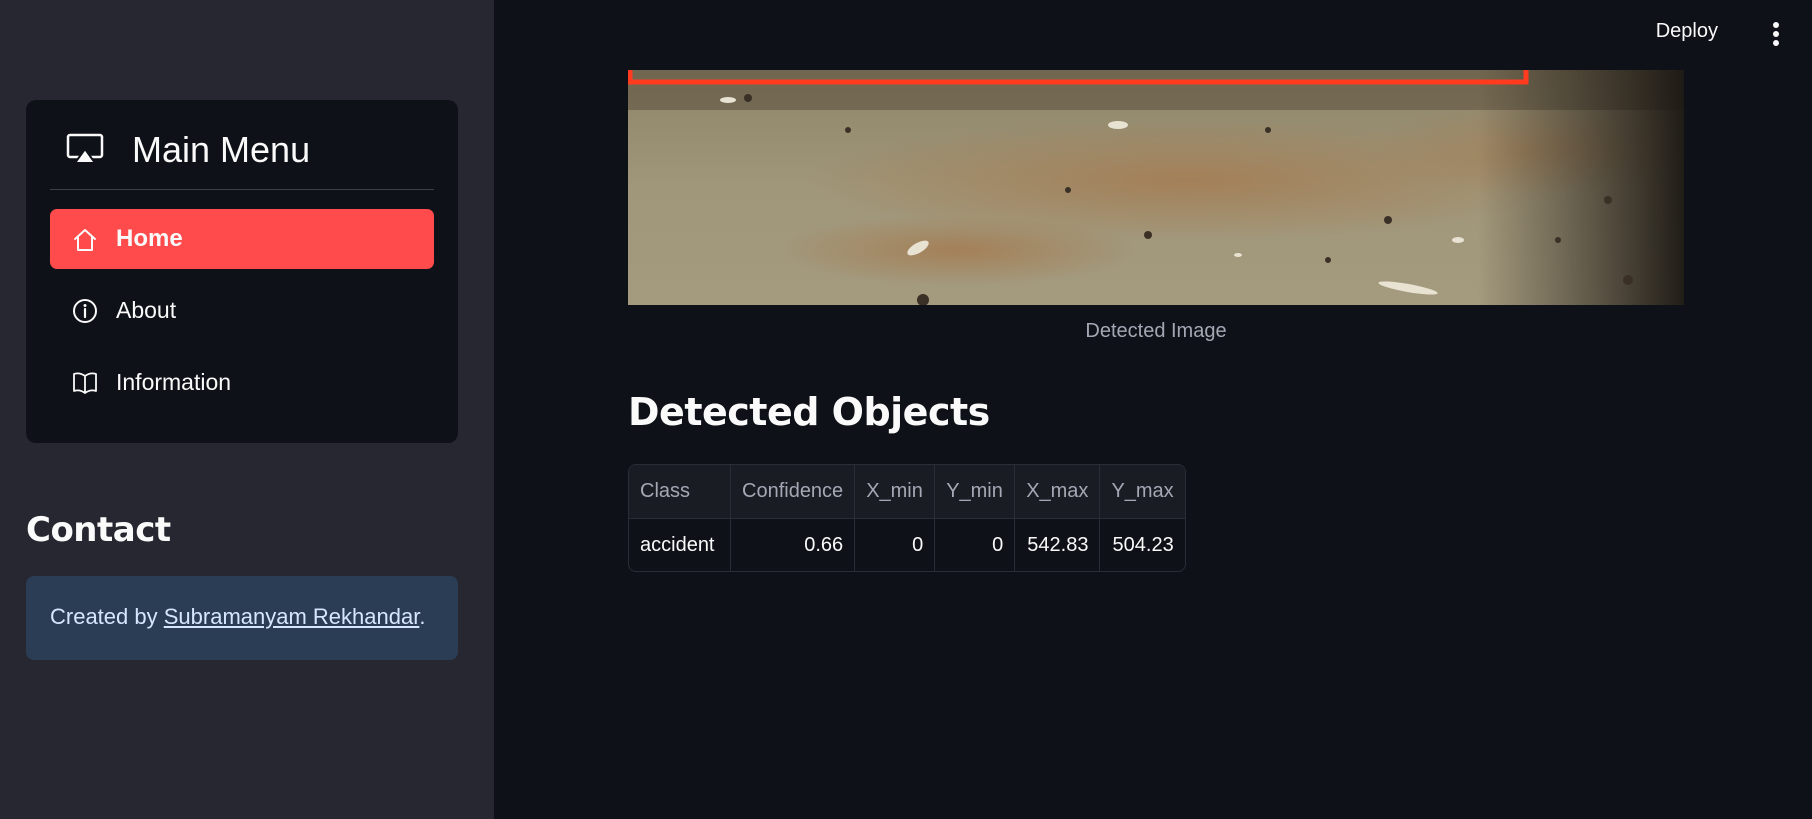  What do you see at coordinates (422, 616) in the screenshot?
I see `contact-suffix: .` at bounding box center [422, 616].